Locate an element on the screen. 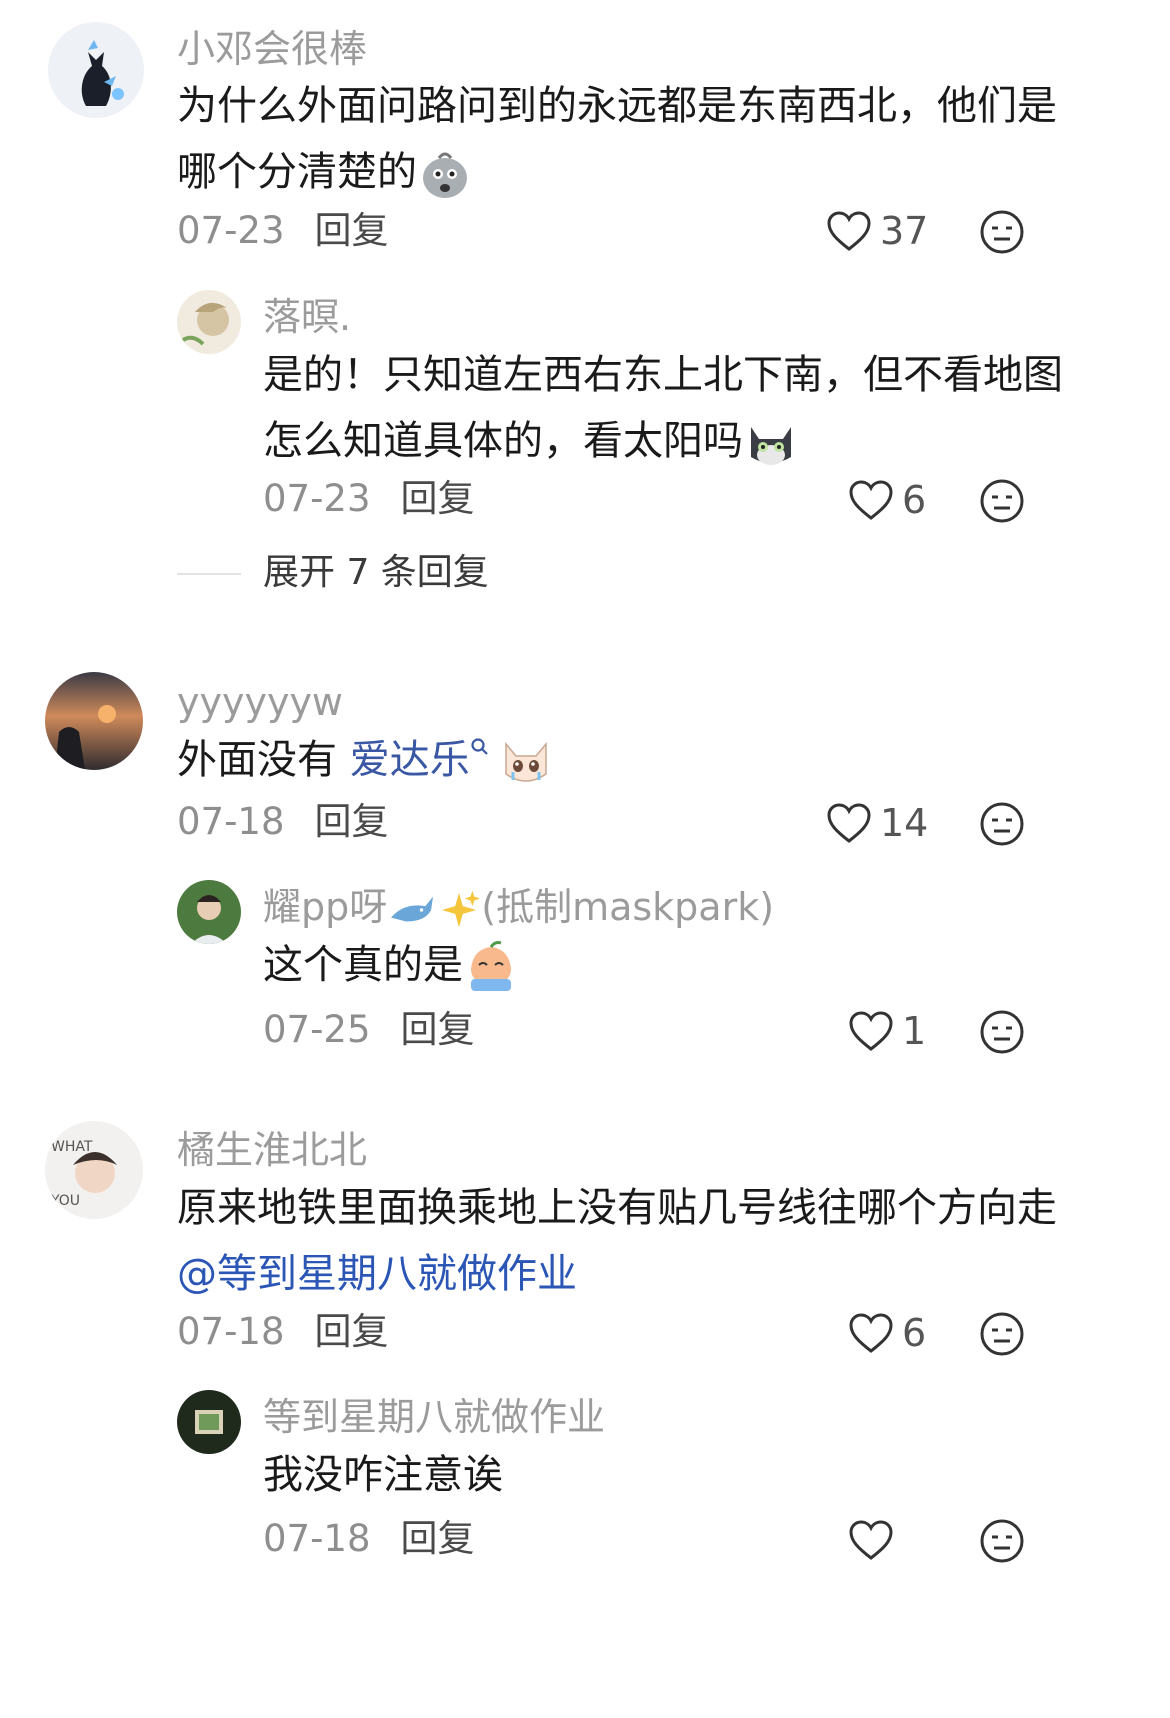  reply-text-line: 我没咋注意诶 is located at coordinates (383, 1475).